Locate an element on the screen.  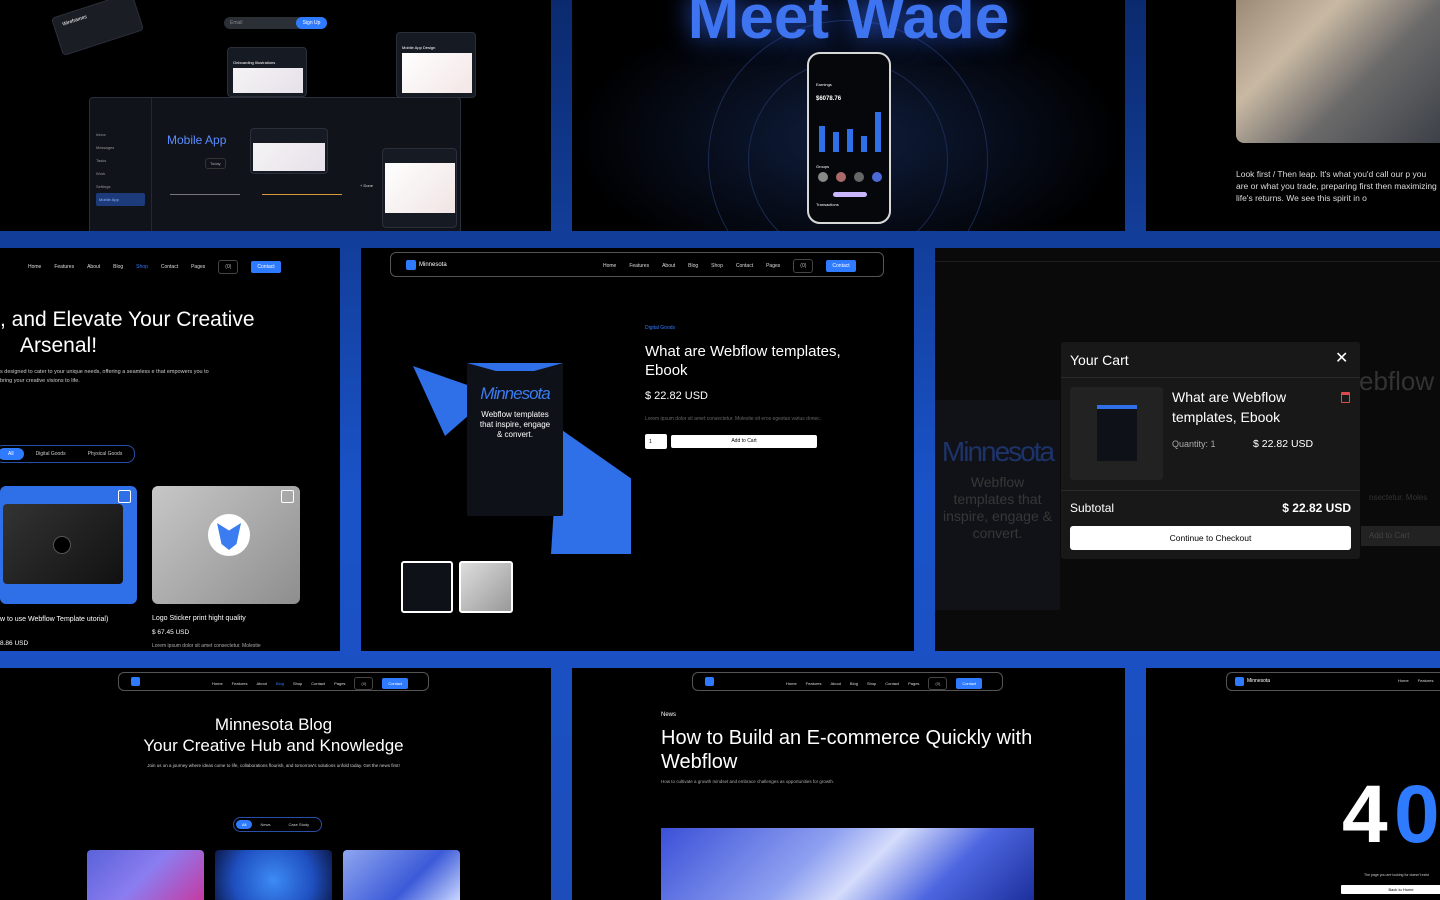
done-button: + Done is located at coordinates (366, 185).